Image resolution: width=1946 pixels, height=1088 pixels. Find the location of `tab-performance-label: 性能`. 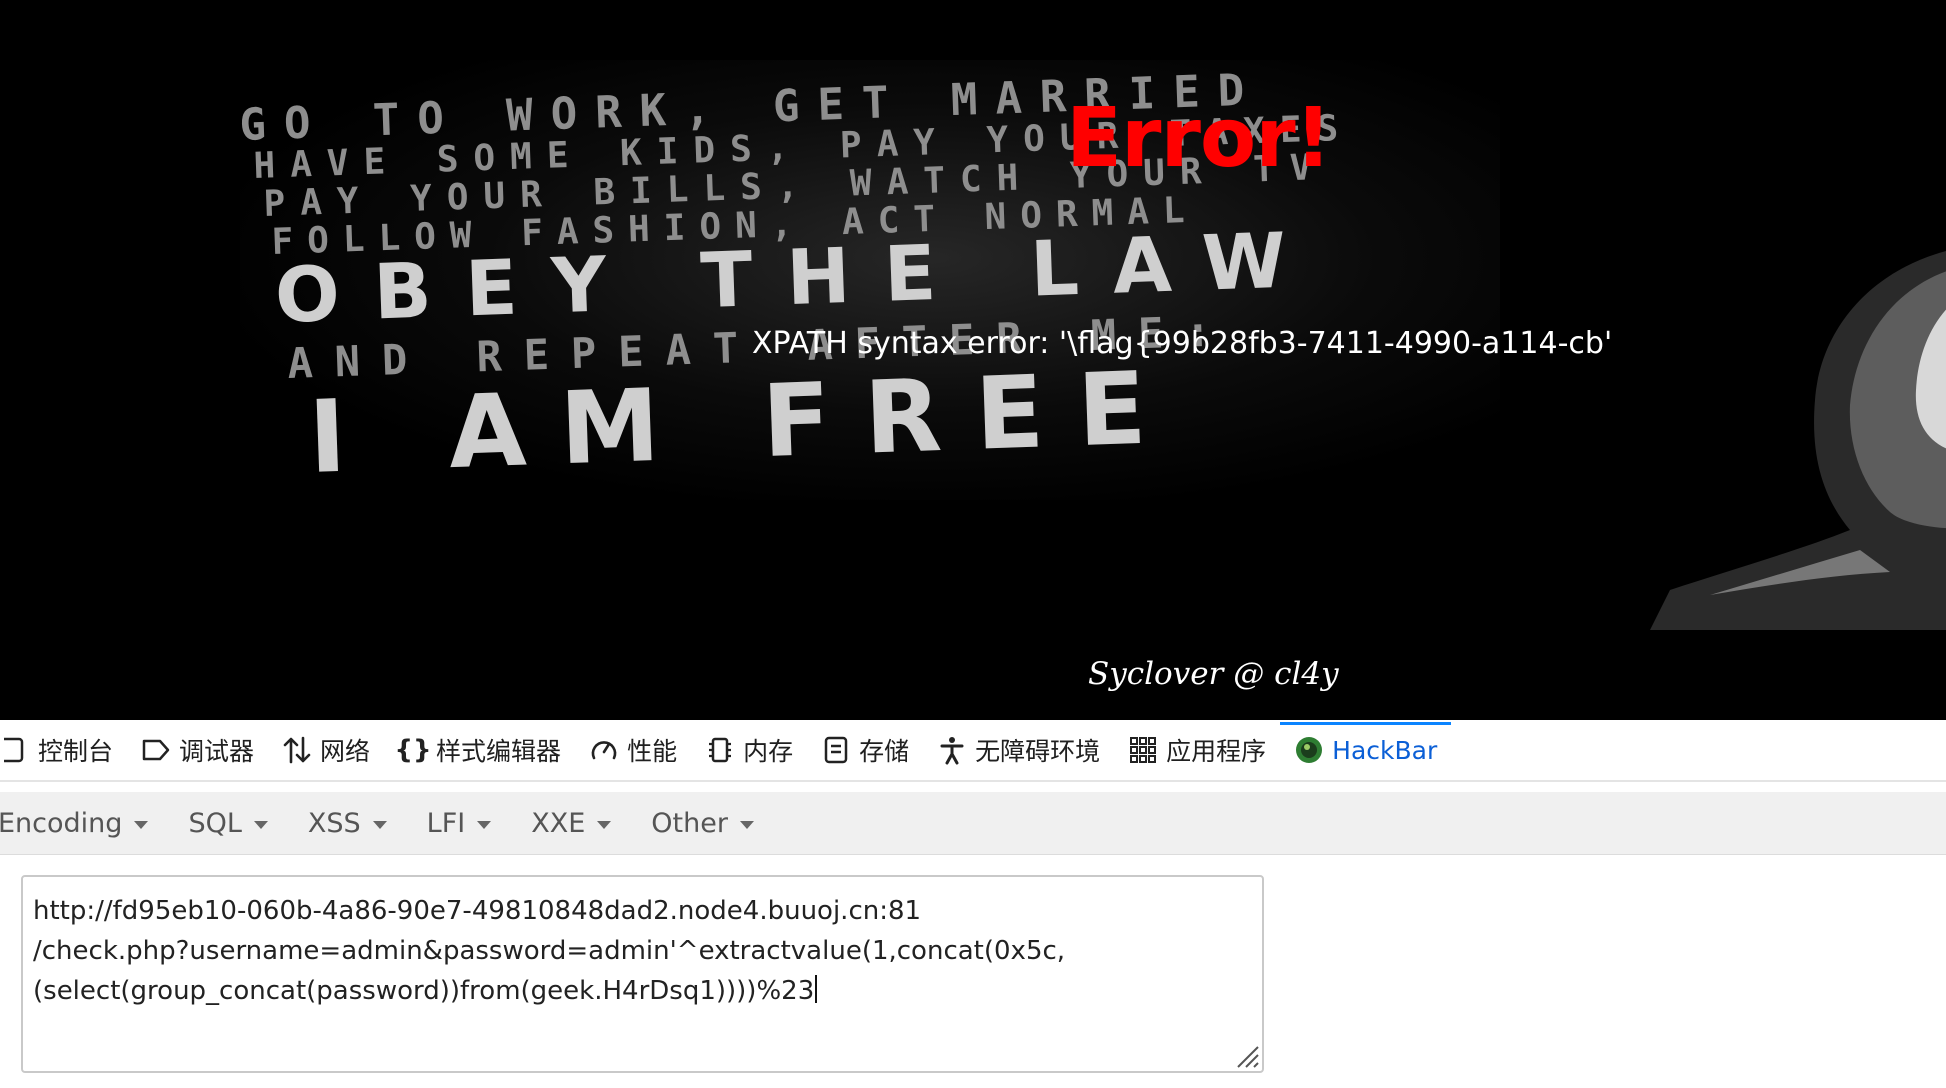

tab-performance-label: 性能 is located at coordinates (652, 751).